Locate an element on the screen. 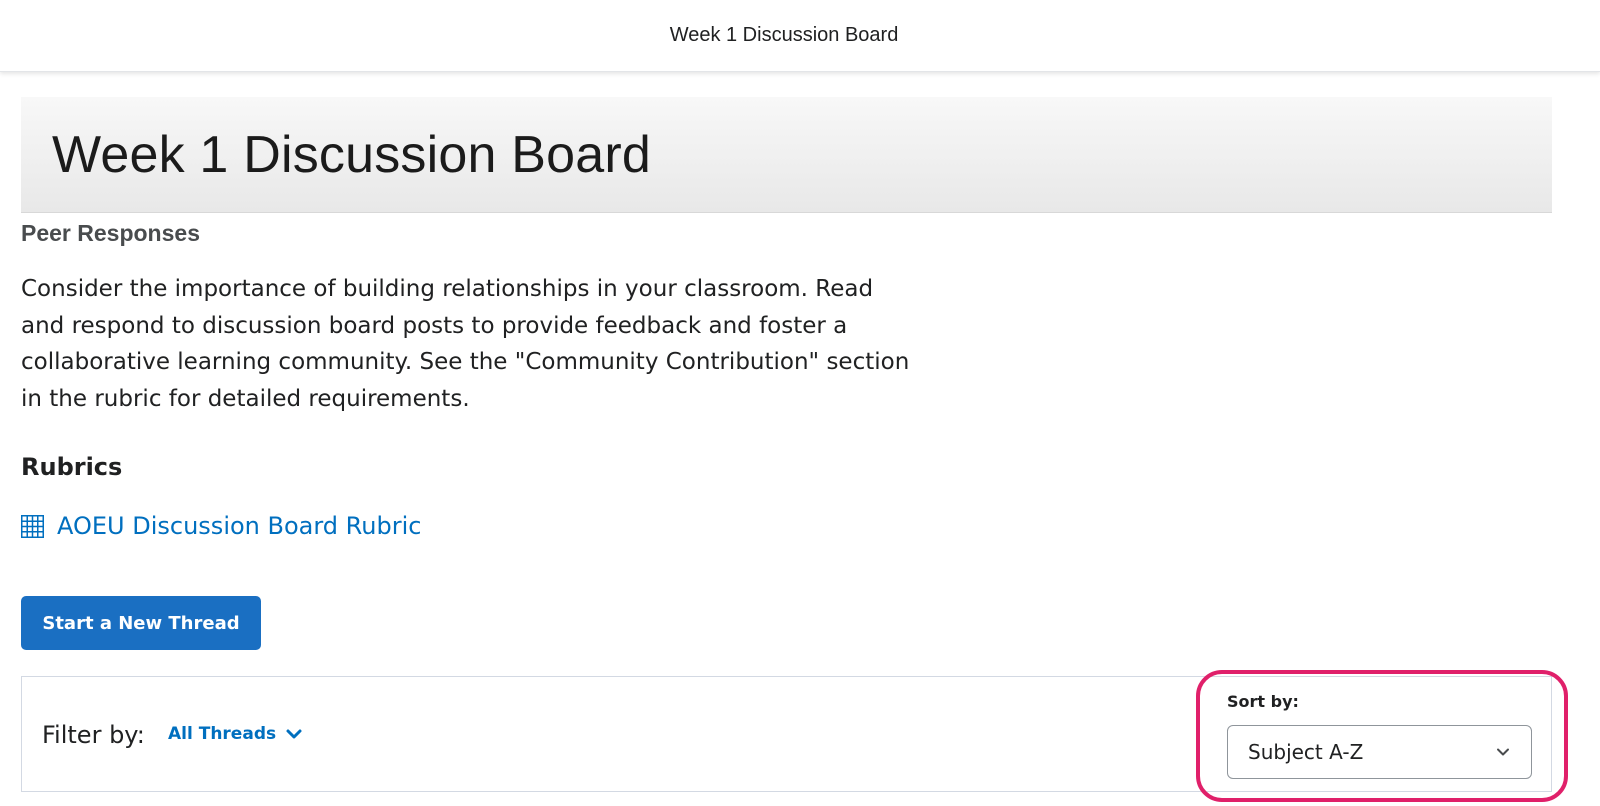 The width and height of the screenshot is (1600, 806). start-new-thread-button: Start a New Thread is located at coordinates (141, 623).